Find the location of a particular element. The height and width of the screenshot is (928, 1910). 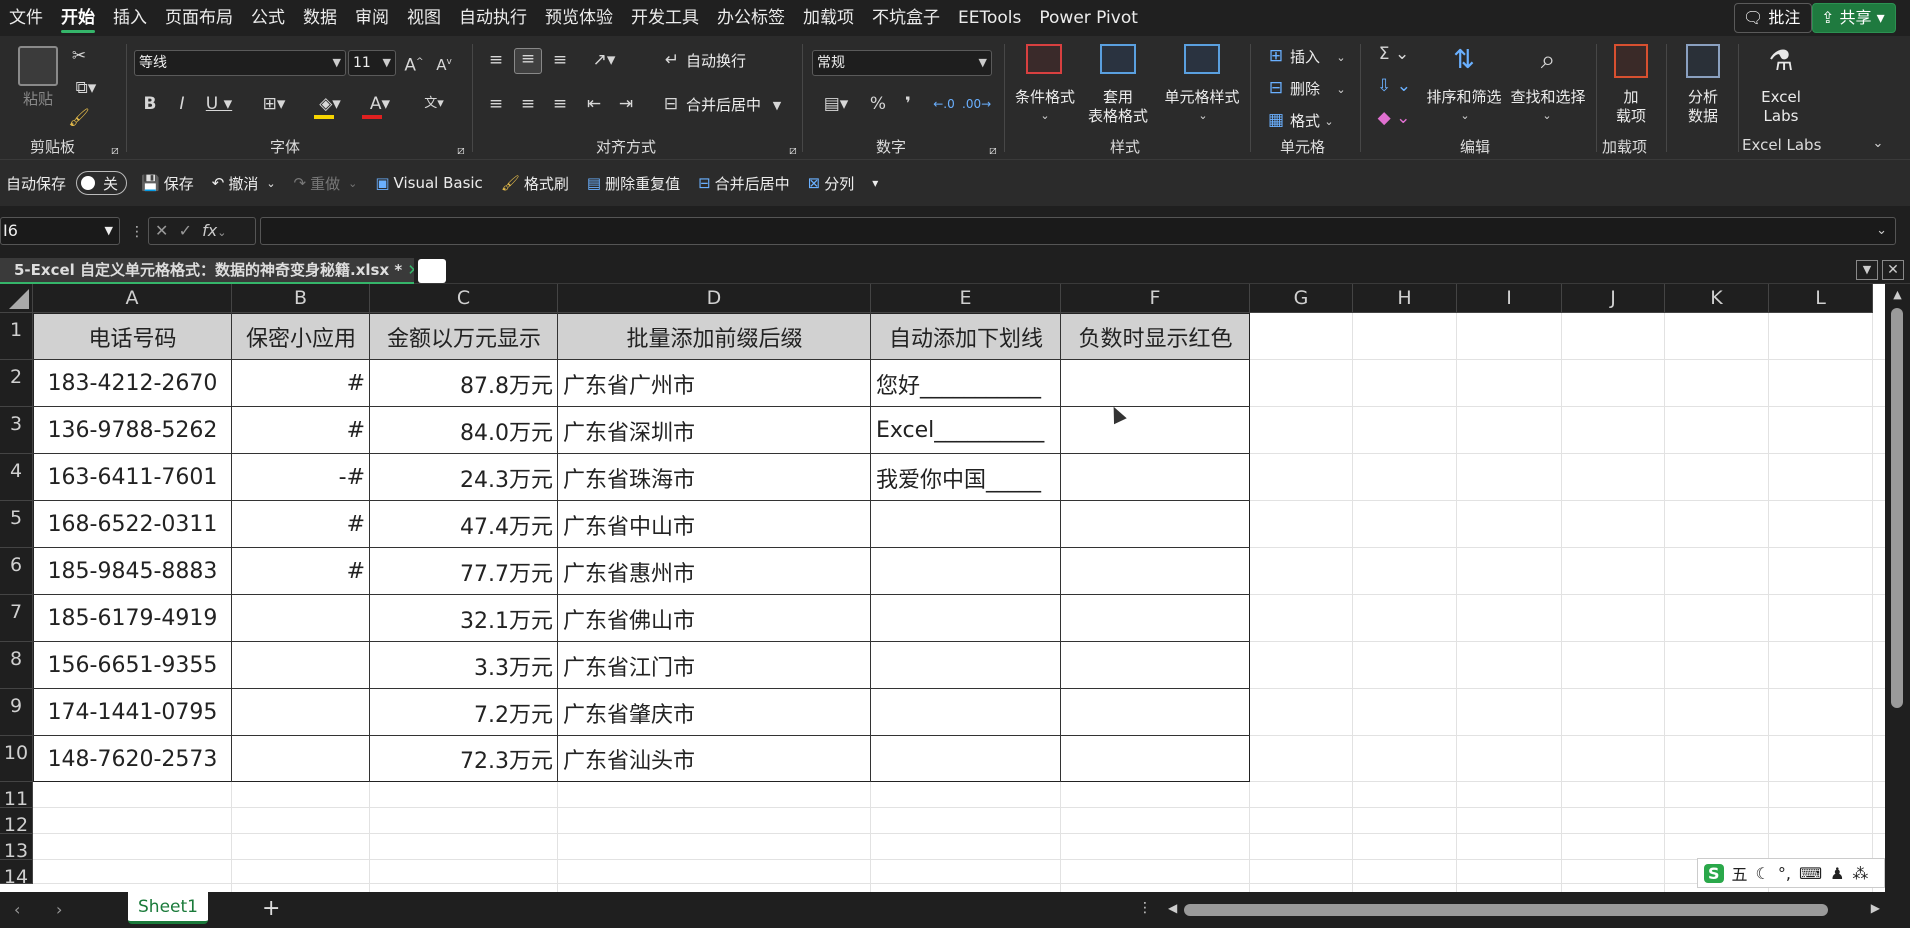

cell-F9 is located at coordinates (1155, 712).